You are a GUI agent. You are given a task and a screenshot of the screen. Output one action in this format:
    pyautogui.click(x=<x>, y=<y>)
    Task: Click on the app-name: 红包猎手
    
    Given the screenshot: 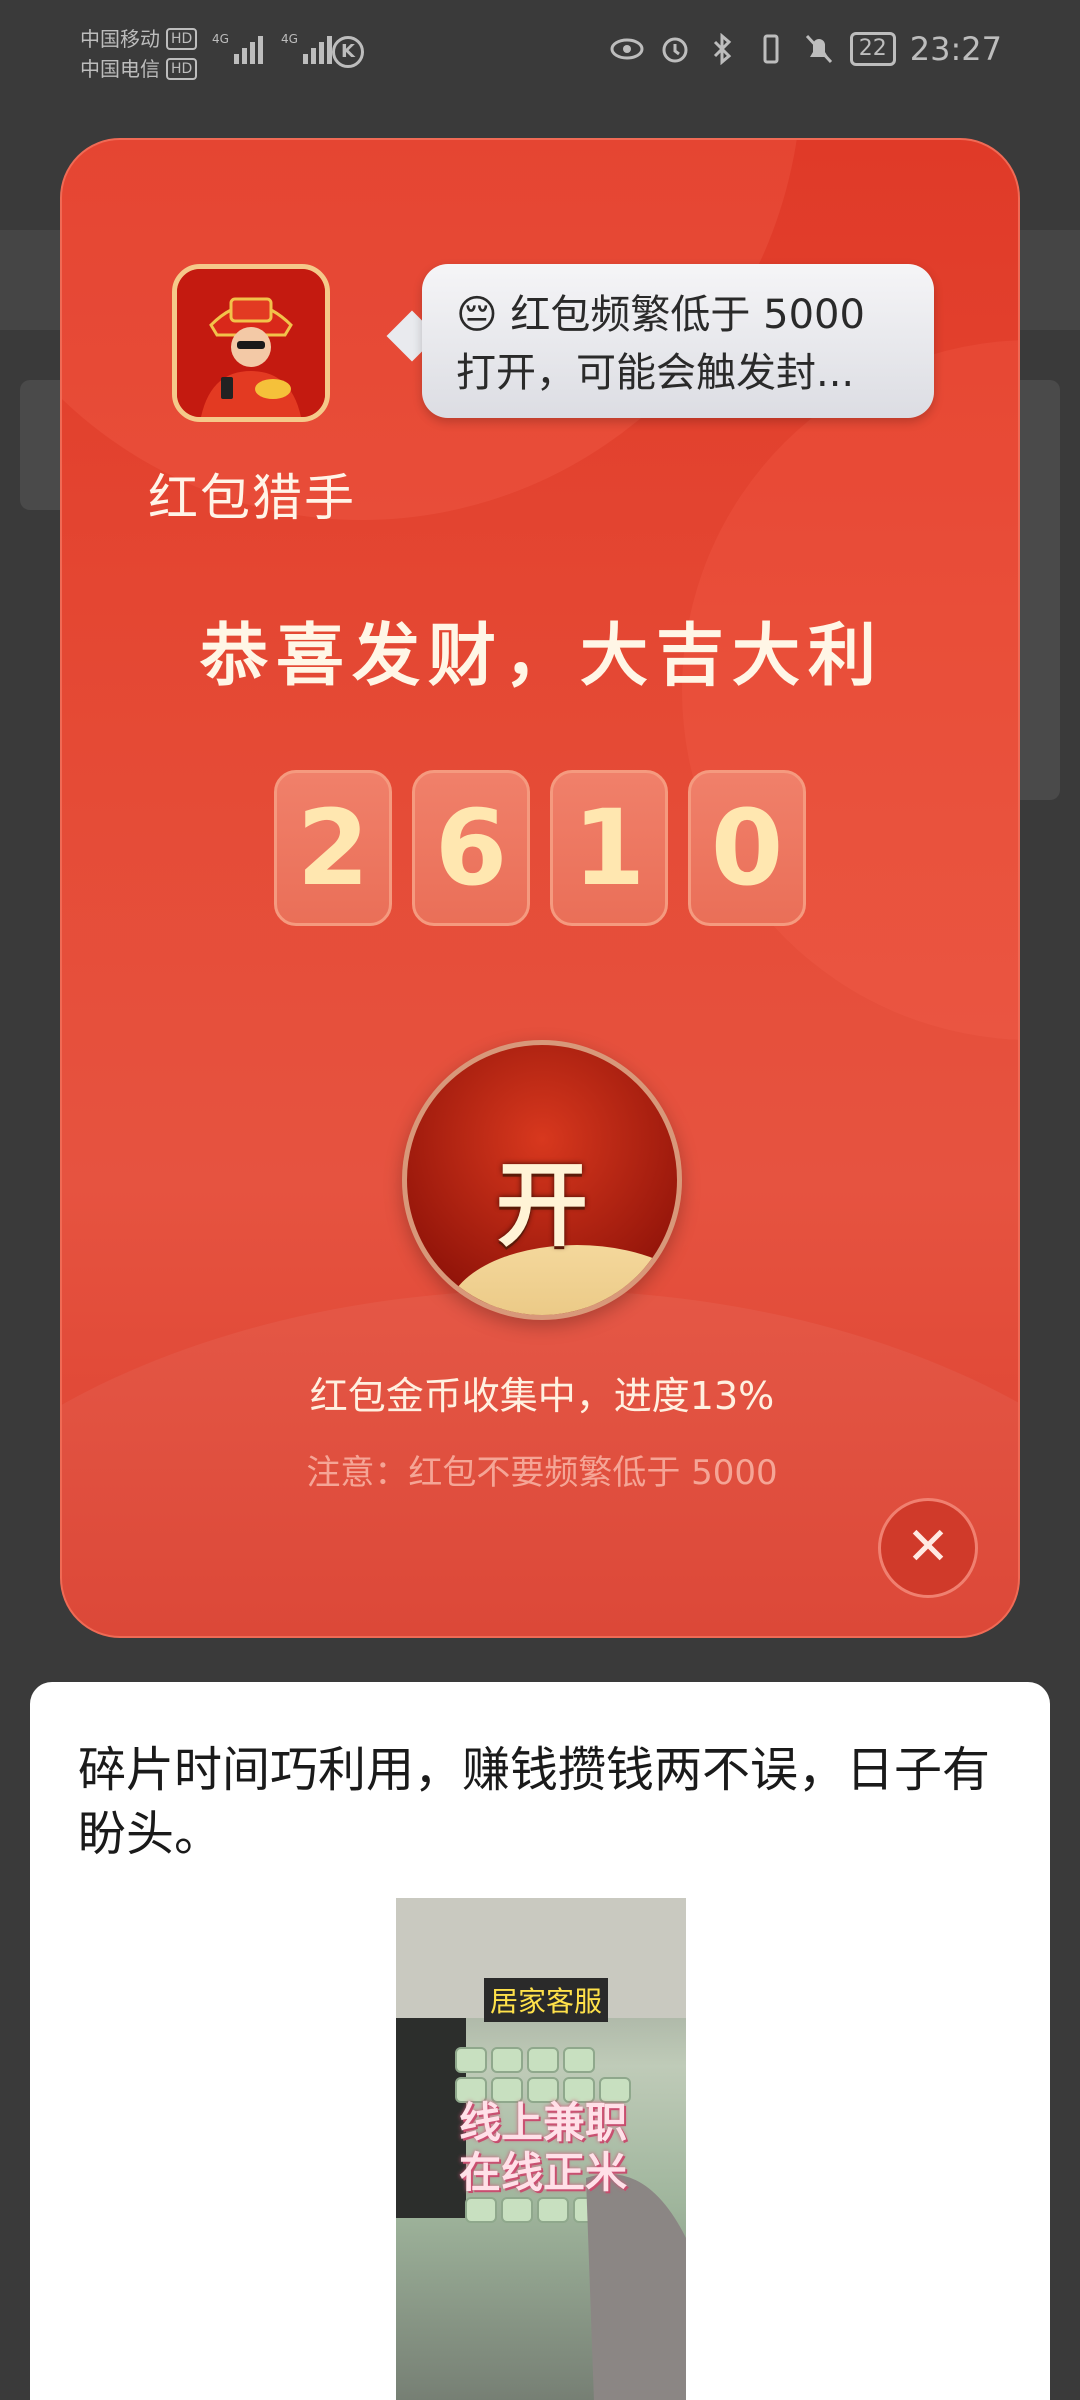 What is the action you would take?
    pyautogui.click(x=252, y=498)
    